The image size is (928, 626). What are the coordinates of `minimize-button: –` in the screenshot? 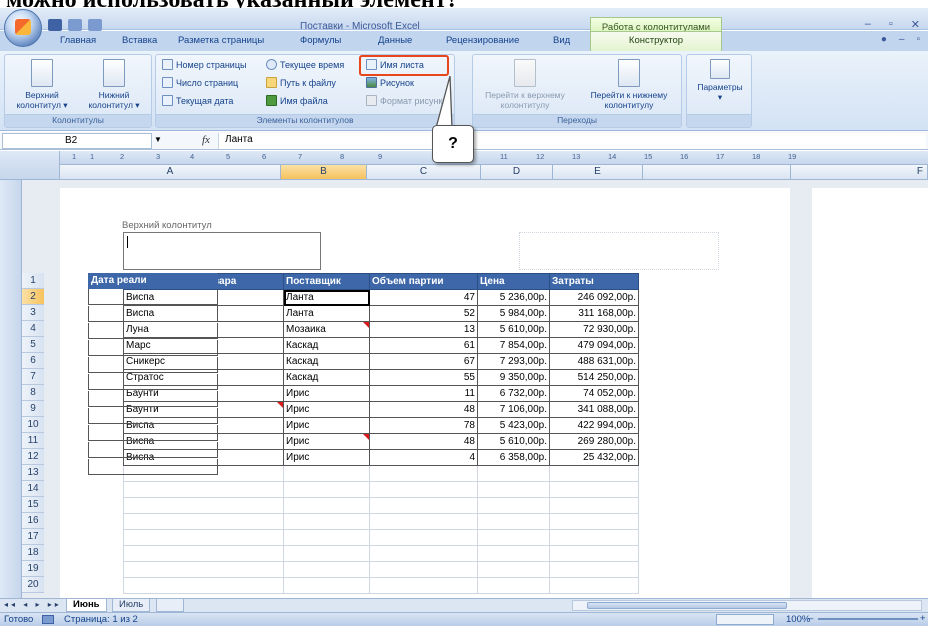 It's located at (868, 24).